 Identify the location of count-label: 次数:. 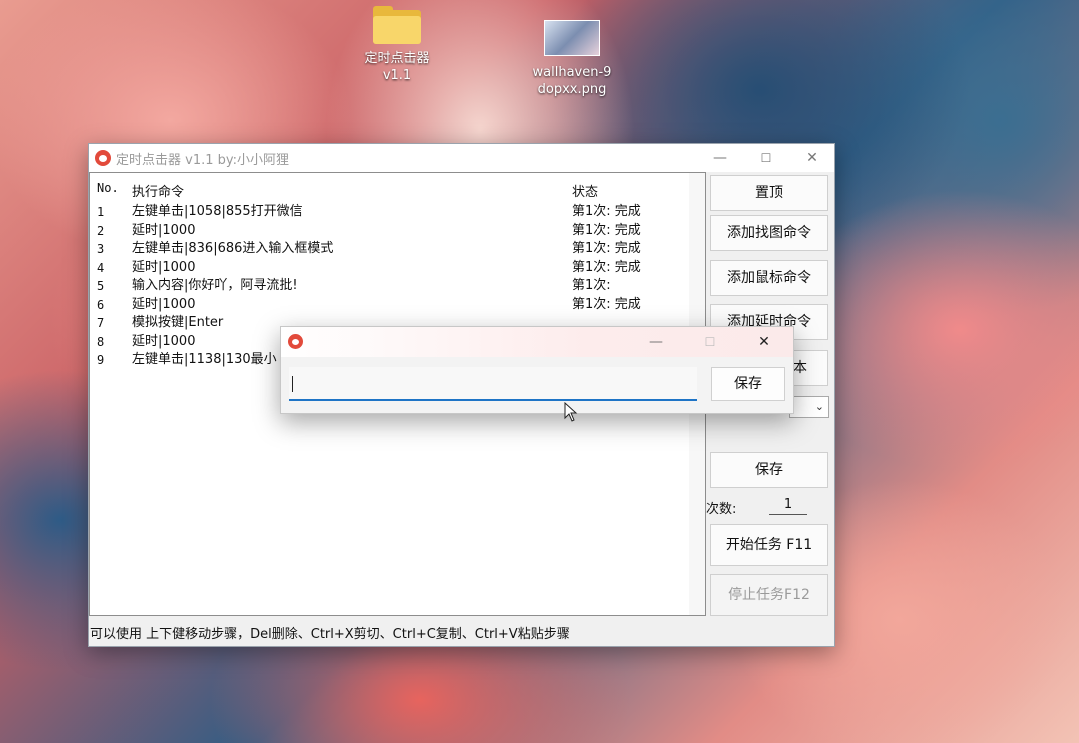
(721, 509).